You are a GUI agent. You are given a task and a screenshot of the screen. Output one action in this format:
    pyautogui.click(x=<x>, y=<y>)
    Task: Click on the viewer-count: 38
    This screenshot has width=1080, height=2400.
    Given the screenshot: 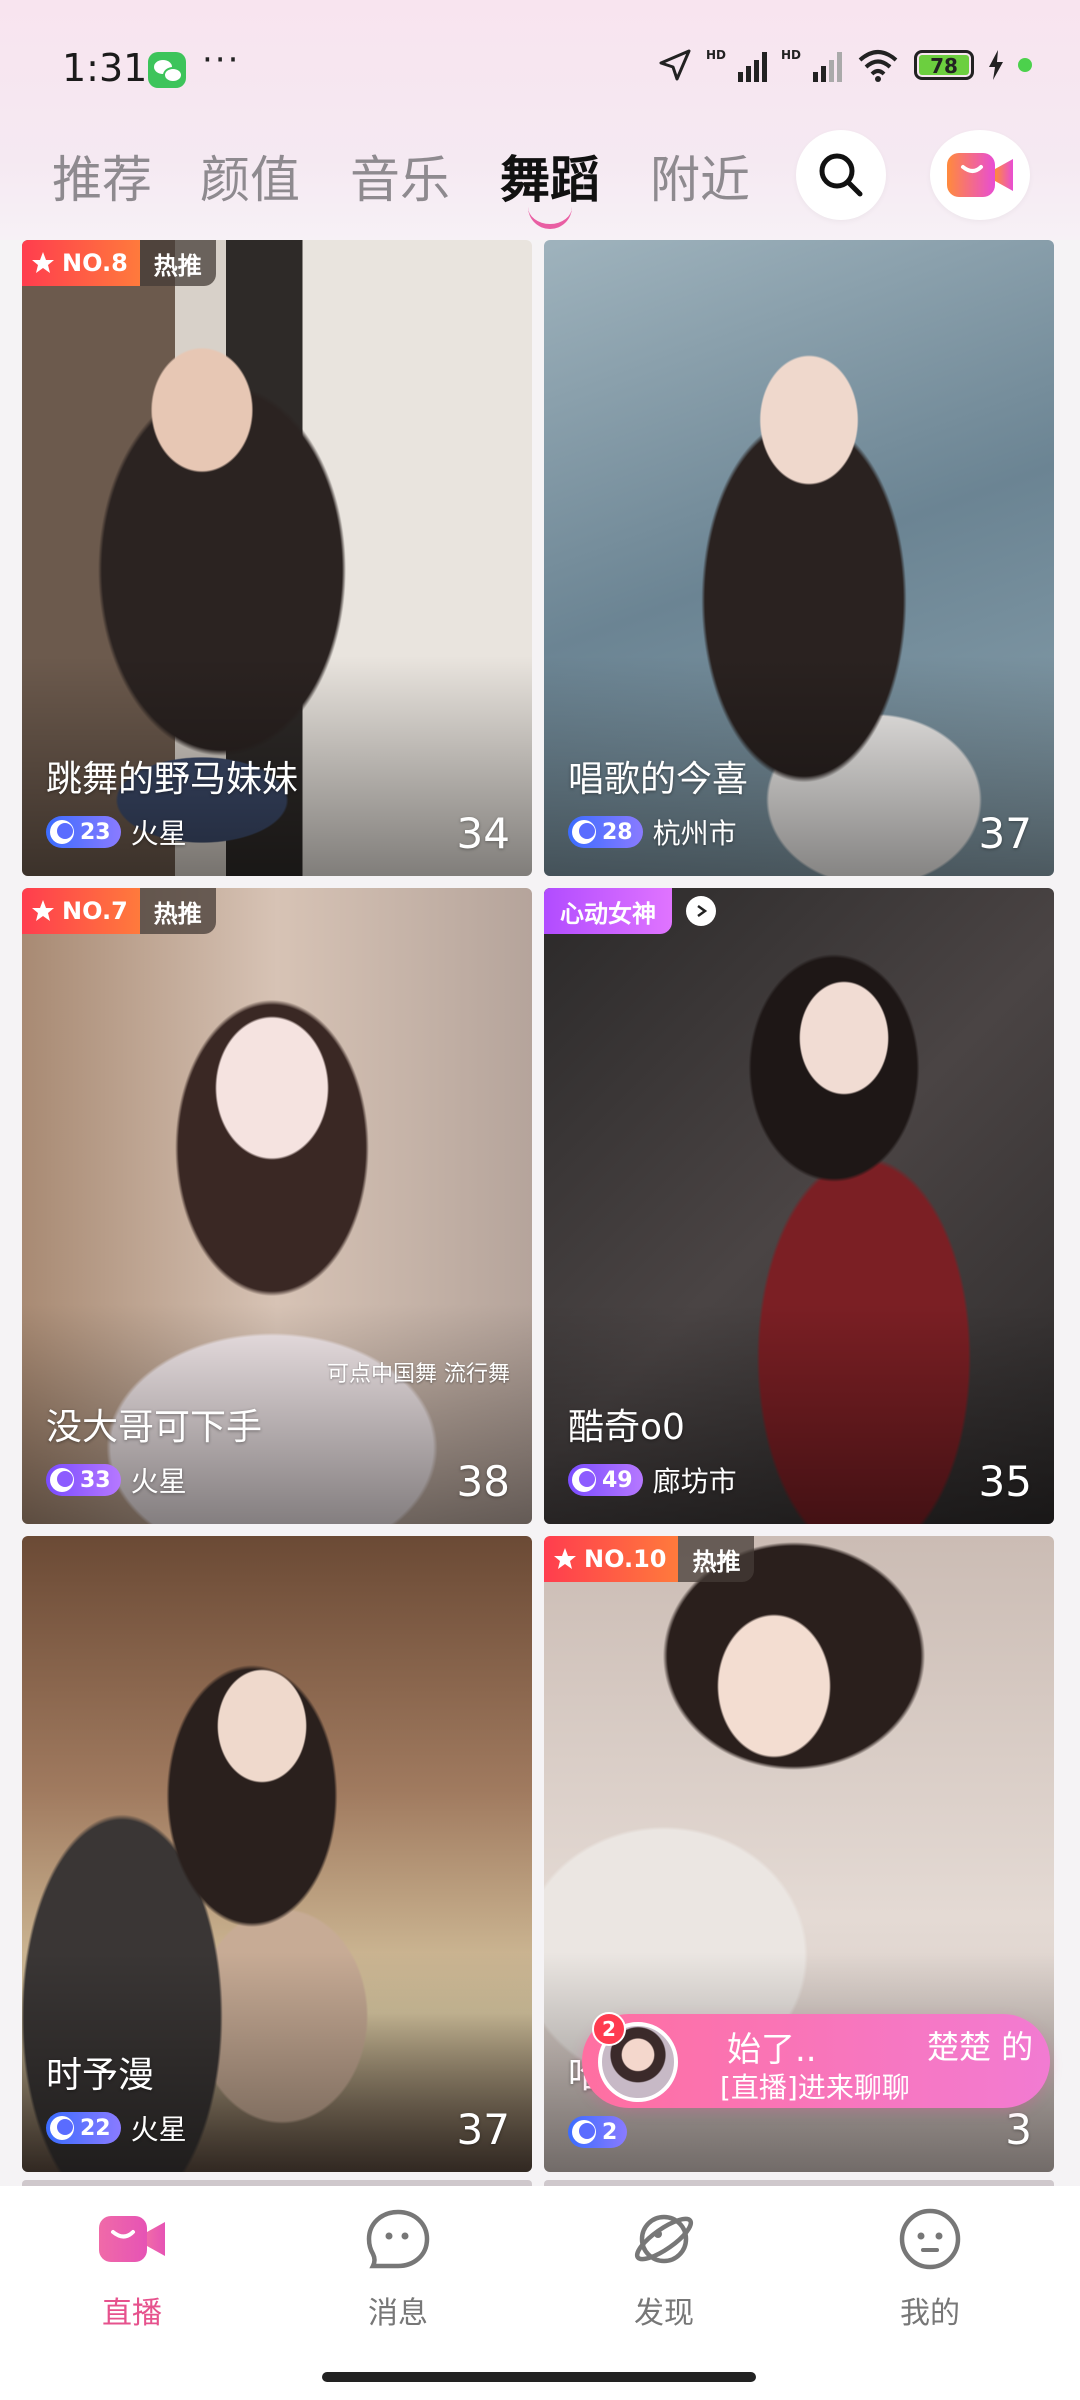 What is the action you would take?
    pyautogui.click(x=483, y=1481)
    